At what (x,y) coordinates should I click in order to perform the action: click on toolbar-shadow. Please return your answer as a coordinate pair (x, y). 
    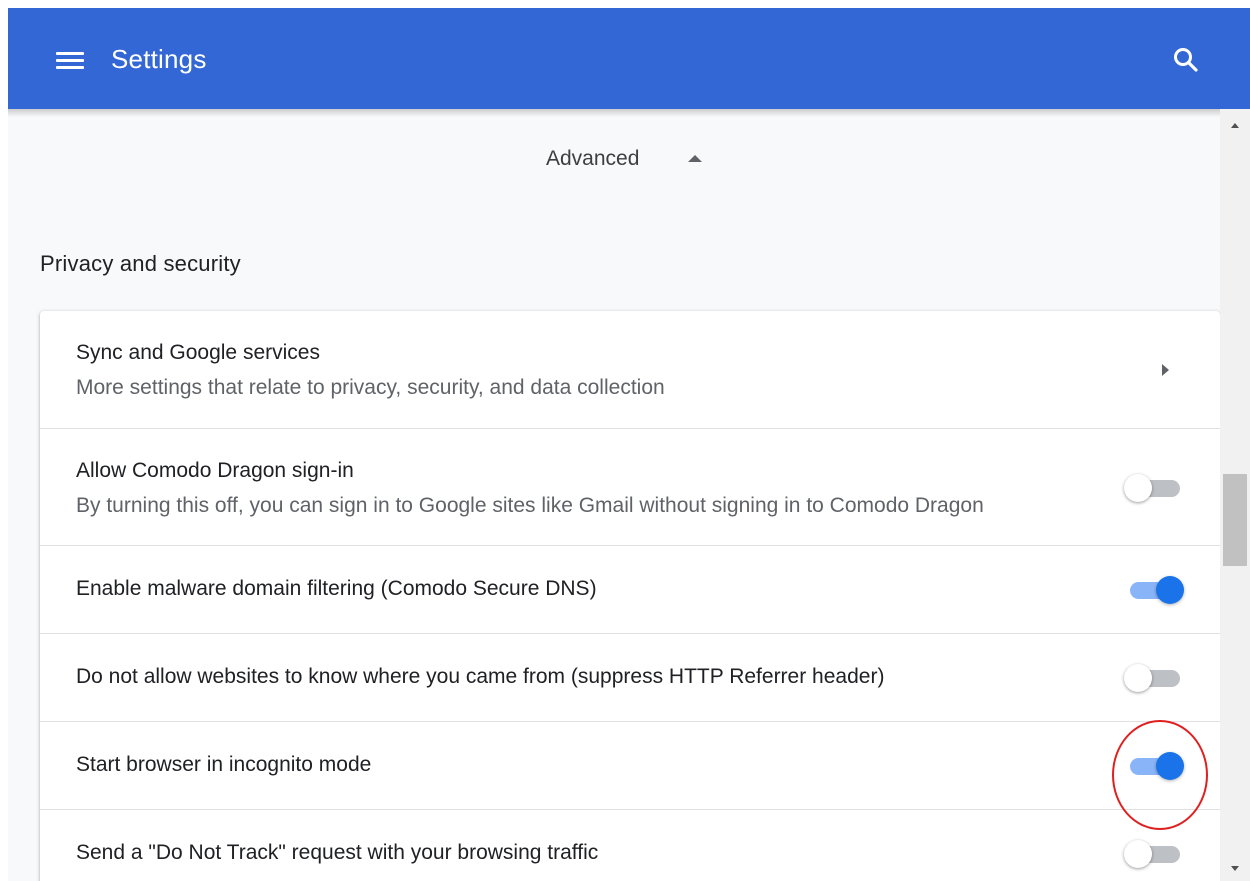
    Looking at the image, I should click on (629, 113).